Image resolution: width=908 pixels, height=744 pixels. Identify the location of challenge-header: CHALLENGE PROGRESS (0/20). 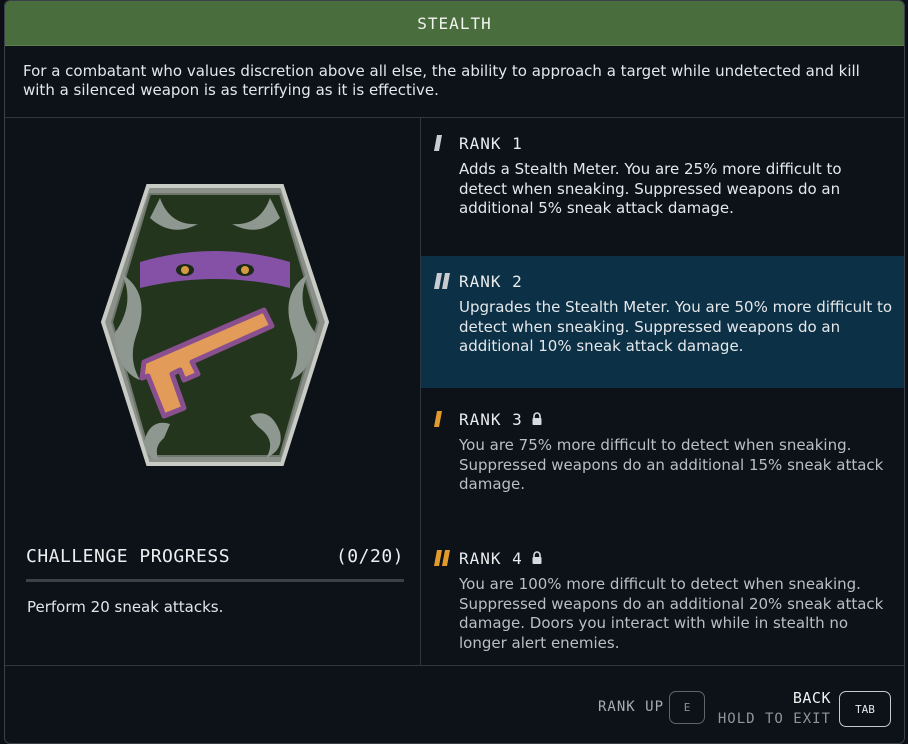
(215, 564).